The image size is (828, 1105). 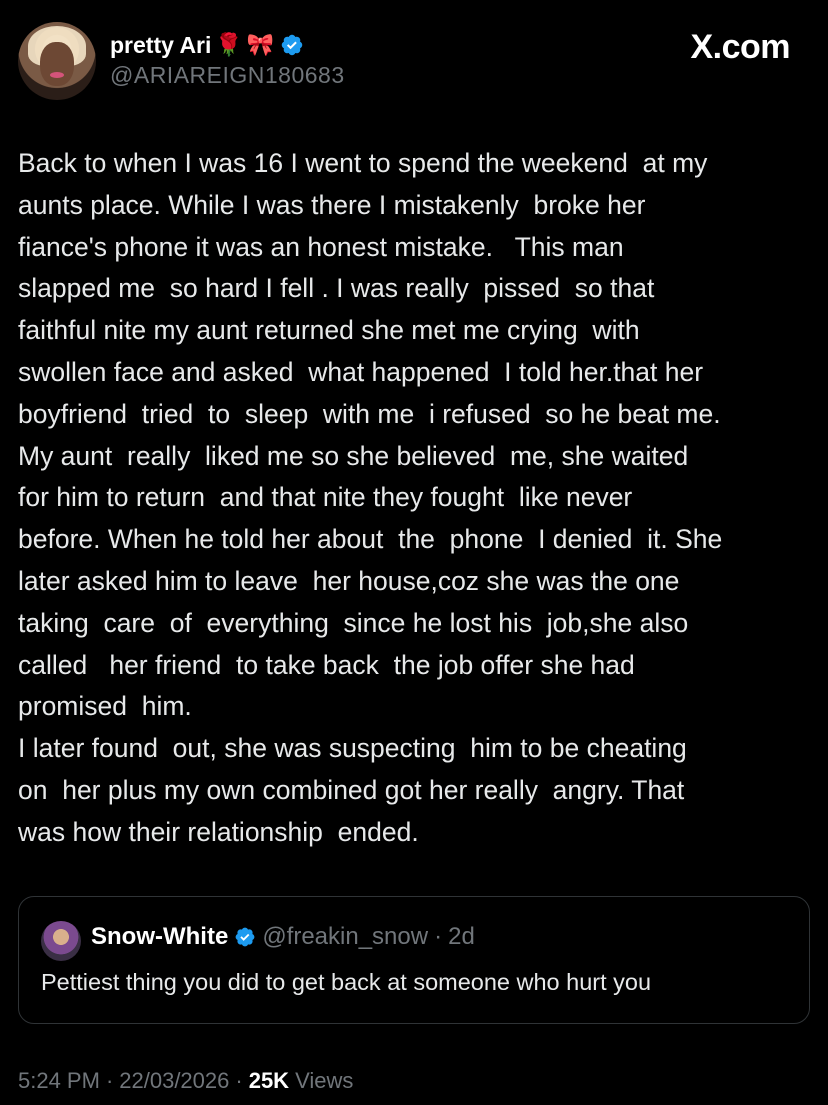 I want to click on quoted-author-handle: @freakin_snow, so click(x=345, y=937).